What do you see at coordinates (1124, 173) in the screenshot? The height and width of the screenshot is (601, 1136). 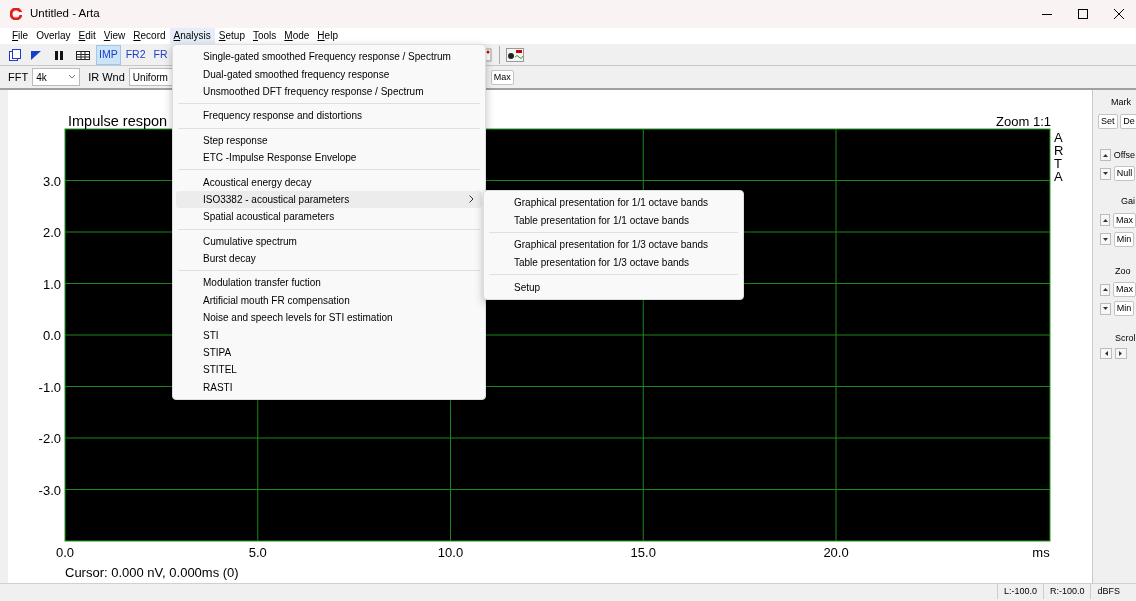 I see `null-button: Null` at bounding box center [1124, 173].